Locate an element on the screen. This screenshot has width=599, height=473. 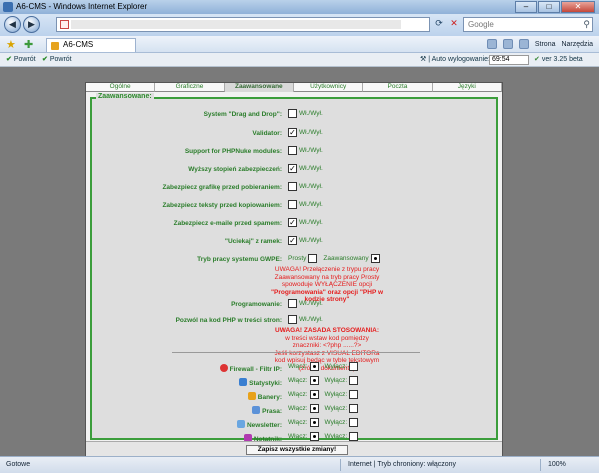
firewall-off-radio is located at coordinates (354, 366).